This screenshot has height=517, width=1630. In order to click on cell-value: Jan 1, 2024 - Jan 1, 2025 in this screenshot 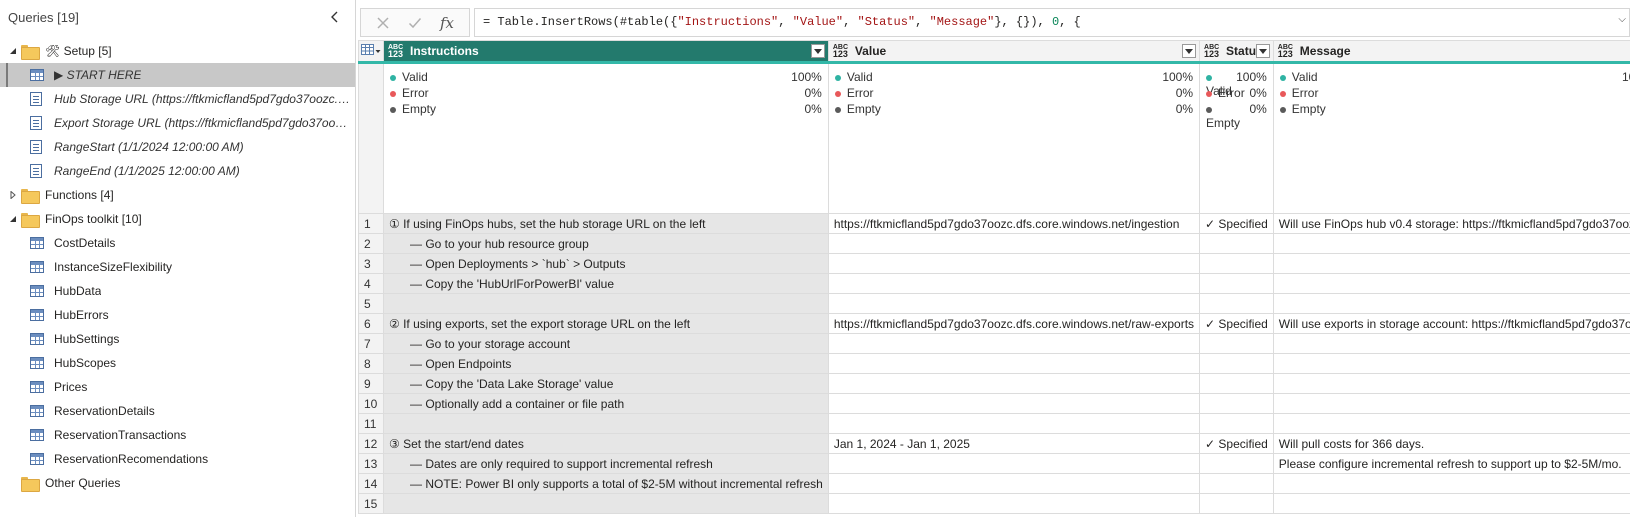, I will do `click(1014, 443)`.